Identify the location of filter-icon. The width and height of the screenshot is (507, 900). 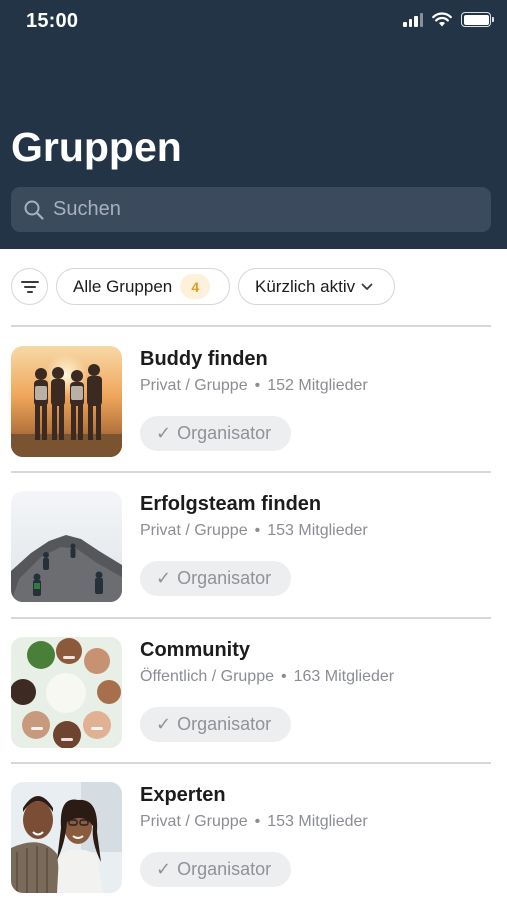
(29, 286).